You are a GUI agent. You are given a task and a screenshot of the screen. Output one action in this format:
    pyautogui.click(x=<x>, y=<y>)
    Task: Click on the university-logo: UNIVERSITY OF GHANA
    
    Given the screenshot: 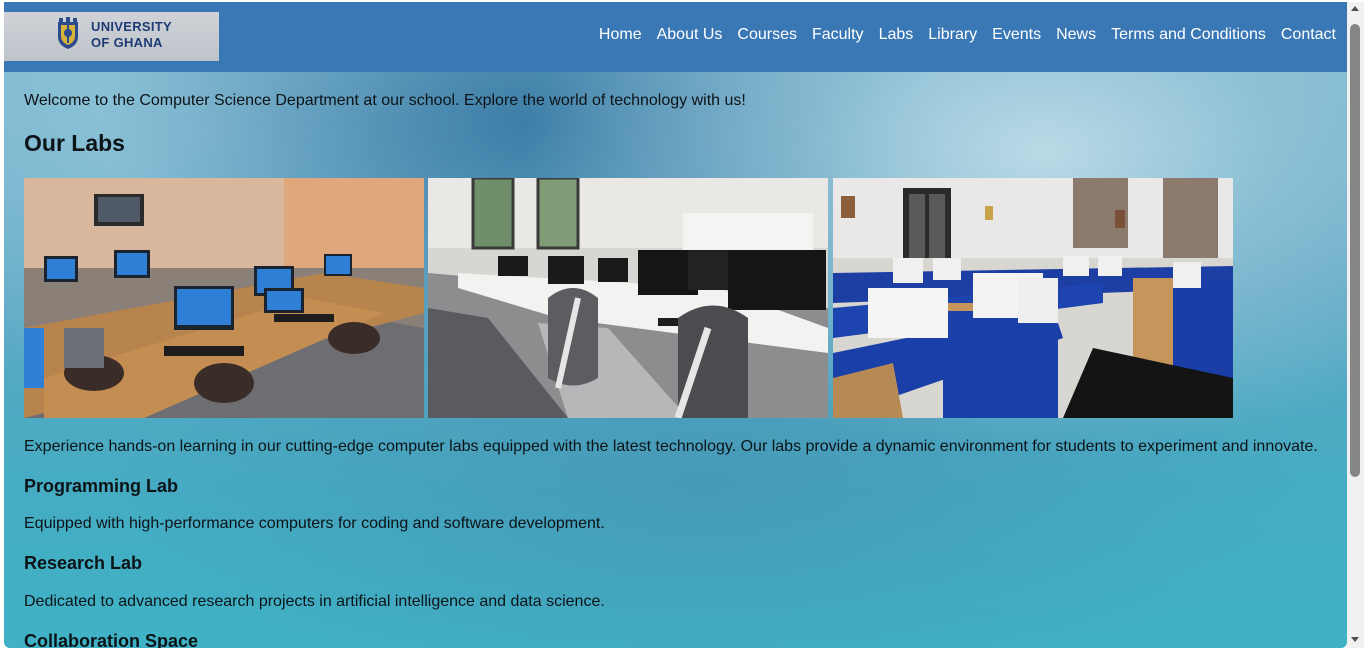 What is the action you would take?
    pyautogui.click(x=111, y=36)
    